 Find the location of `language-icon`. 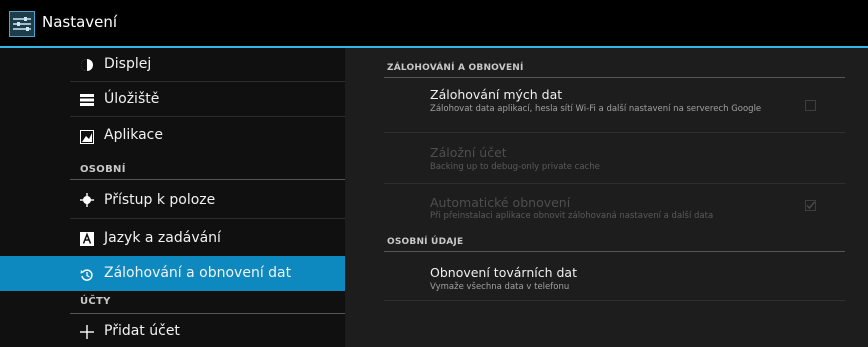

language-icon is located at coordinates (87, 238).